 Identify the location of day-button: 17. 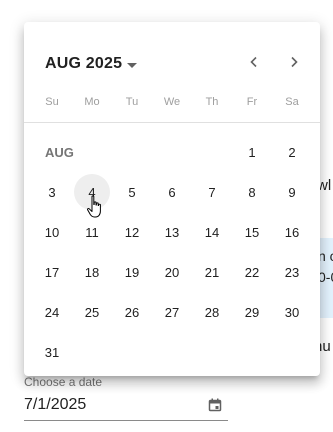
(52, 272).